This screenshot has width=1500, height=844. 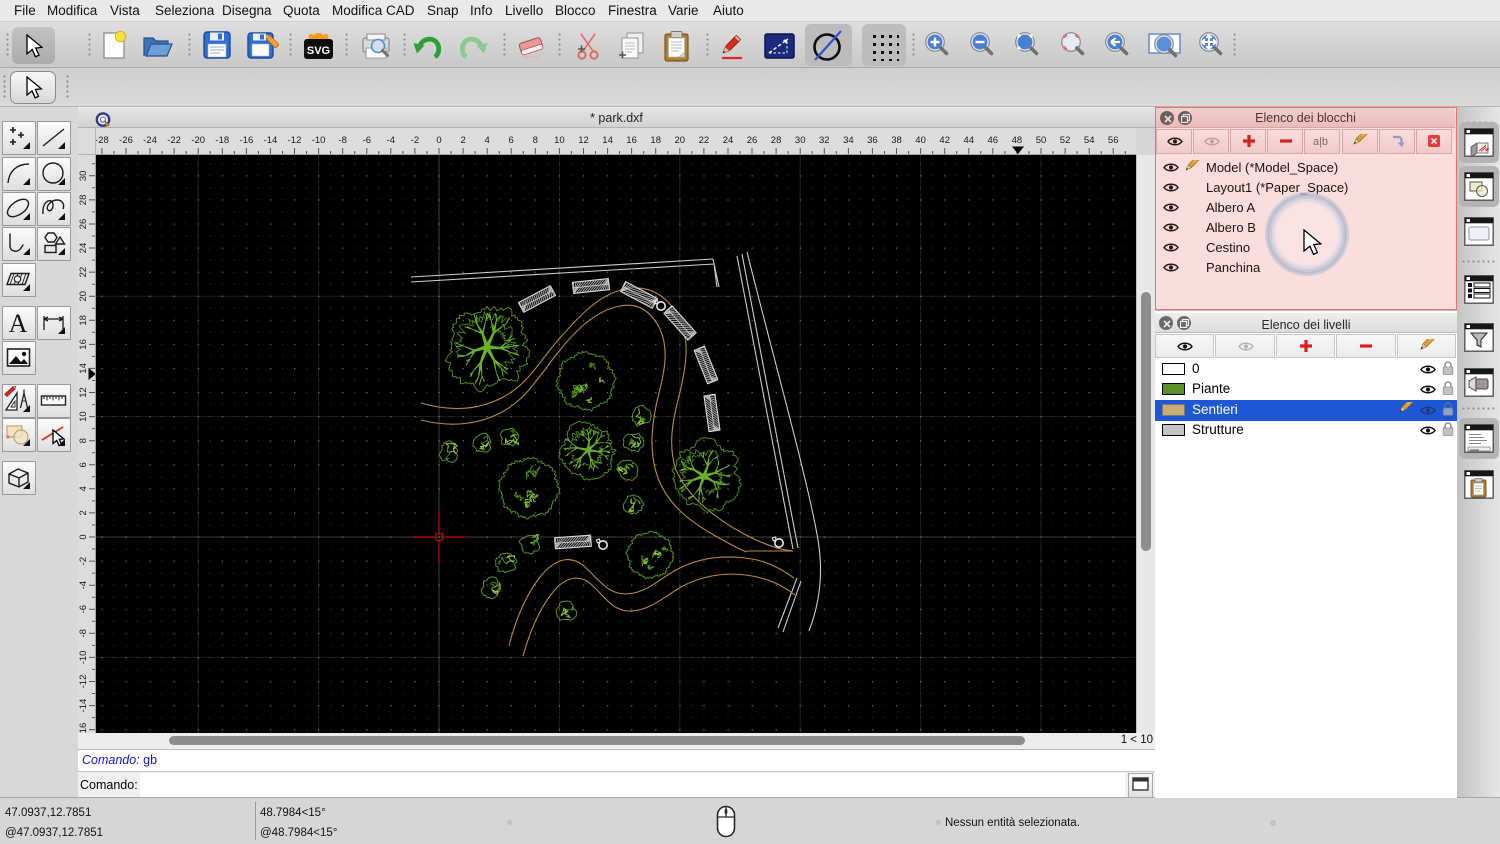 What do you see at coordinates (824, 140) in the screenshot?
I see `svg-text: 32` at bounding box center [824, 140].